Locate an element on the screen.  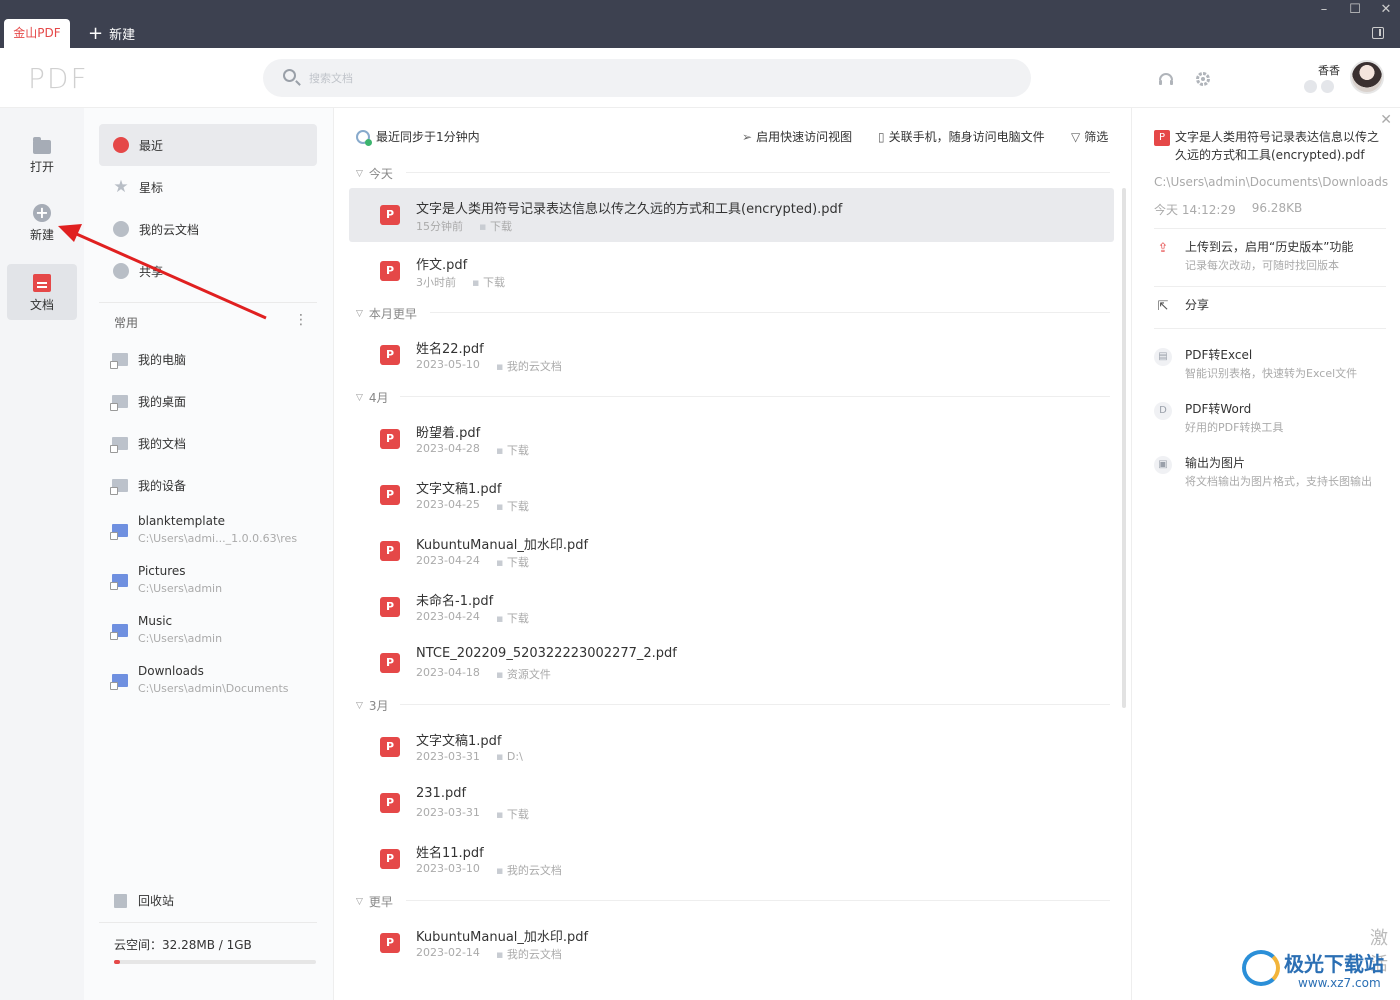
divider is located at coordinates (1270, 328).